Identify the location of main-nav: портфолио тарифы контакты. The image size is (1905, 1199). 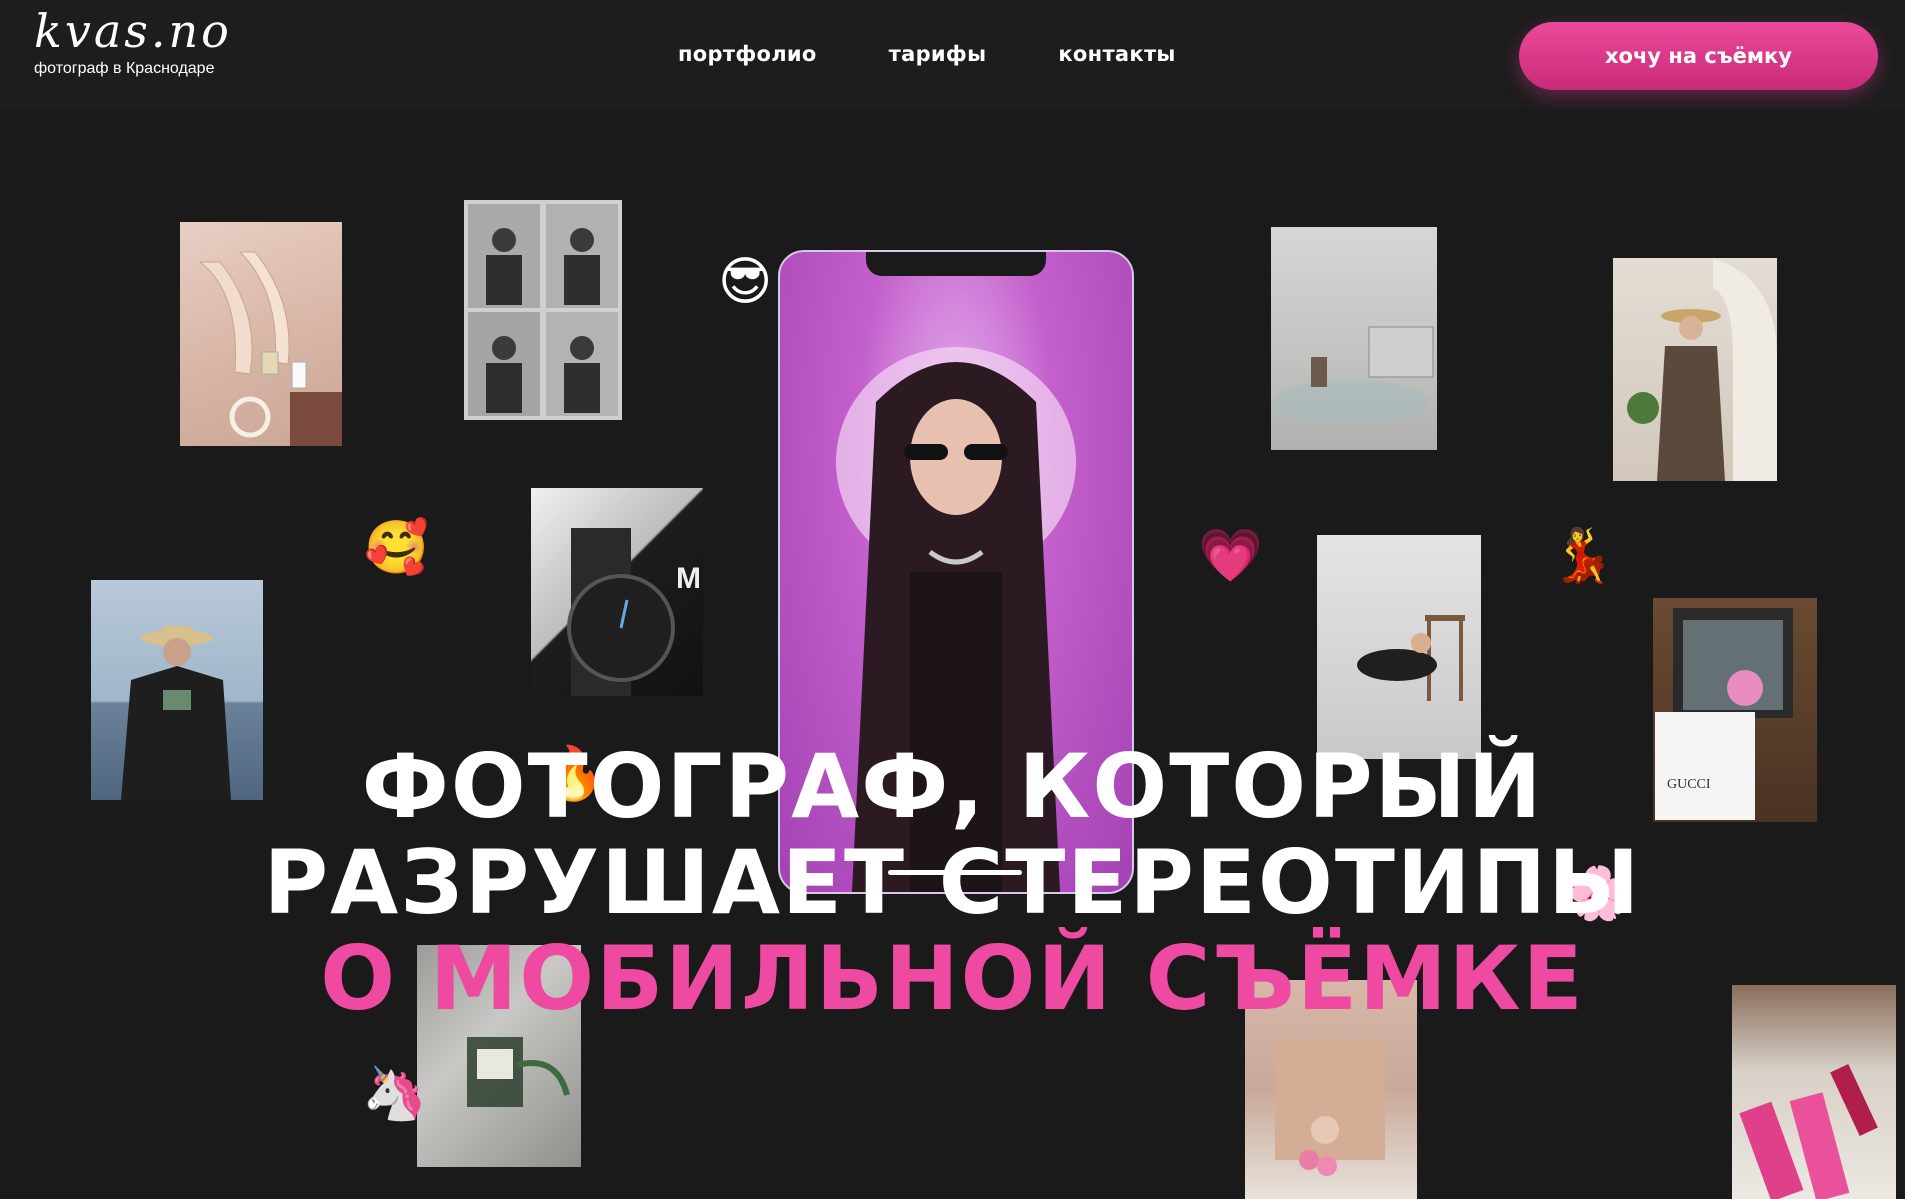
(927, 54).